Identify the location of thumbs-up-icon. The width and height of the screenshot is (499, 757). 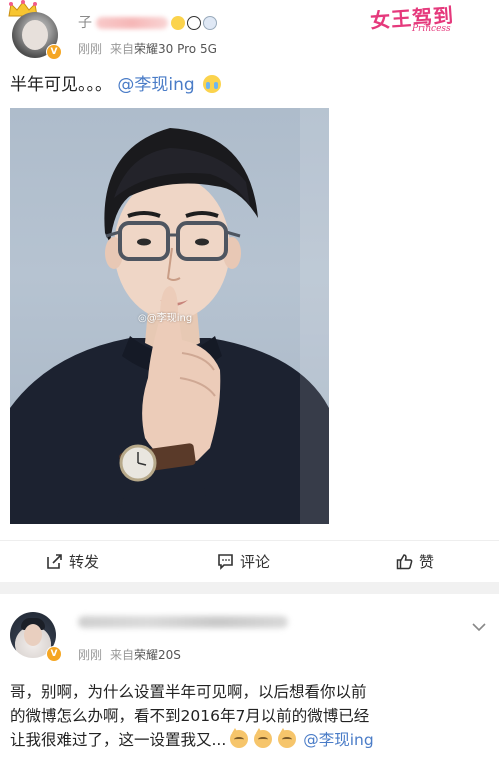
(404, 562).